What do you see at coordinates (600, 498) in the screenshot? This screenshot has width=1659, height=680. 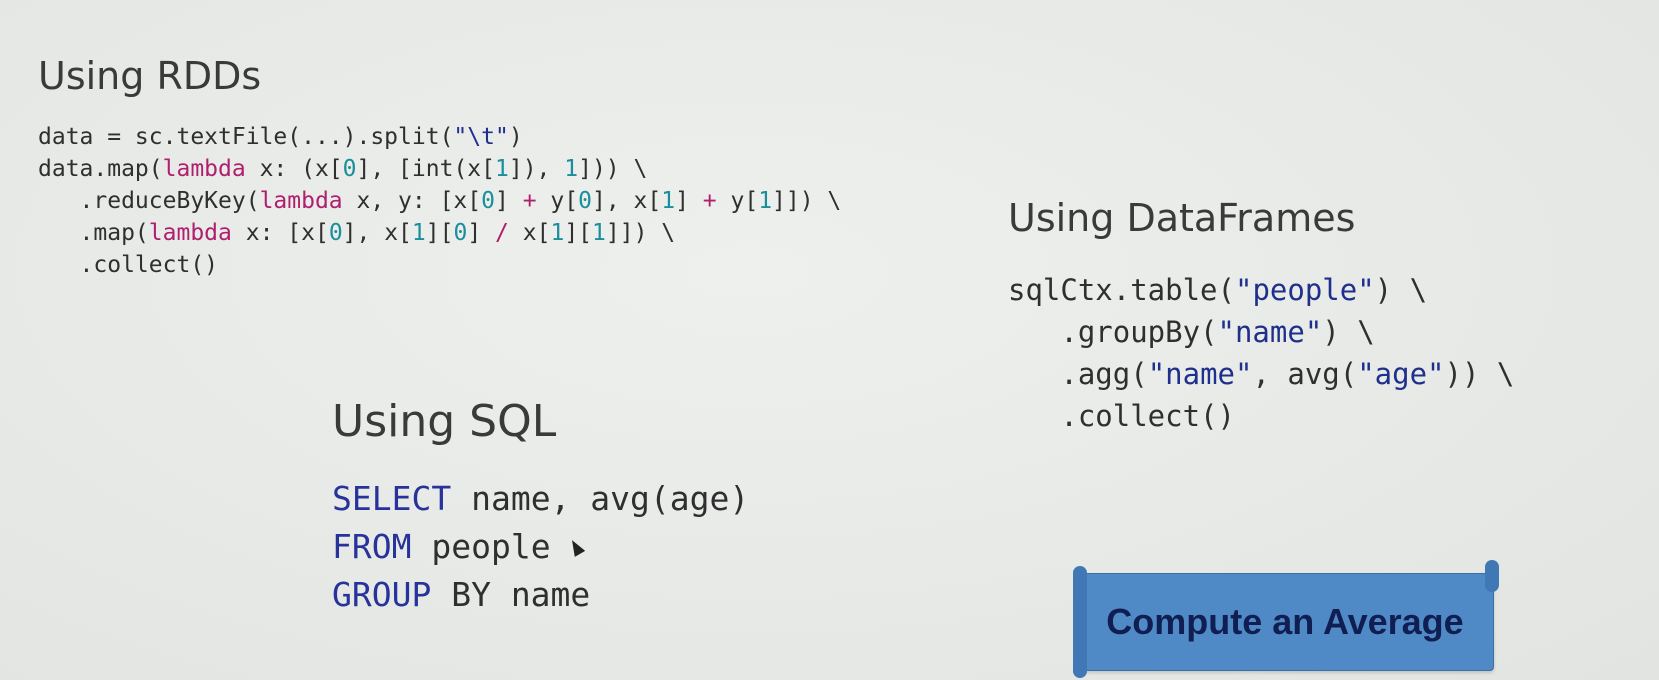 I see `code-token: name, avg(age)` at bounding box center [600, 498].